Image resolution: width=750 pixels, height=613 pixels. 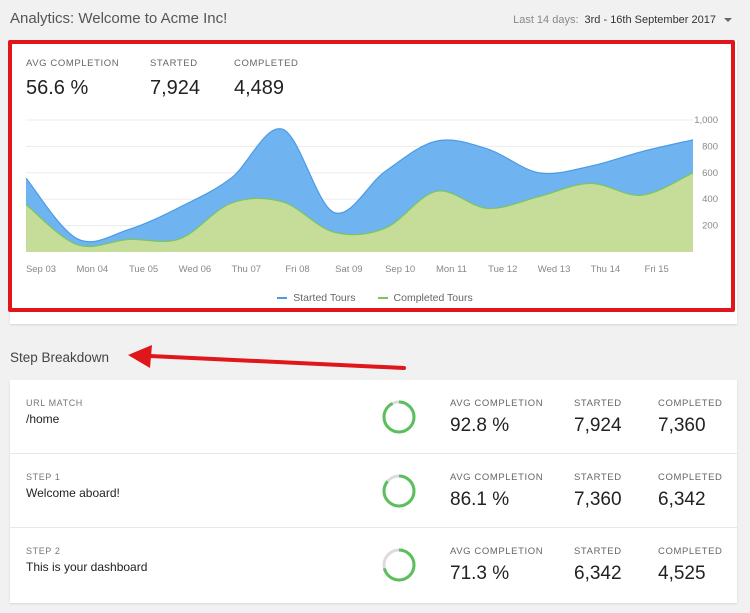 I want to click on metric-value: 7,924, so click(x=598, y=425).